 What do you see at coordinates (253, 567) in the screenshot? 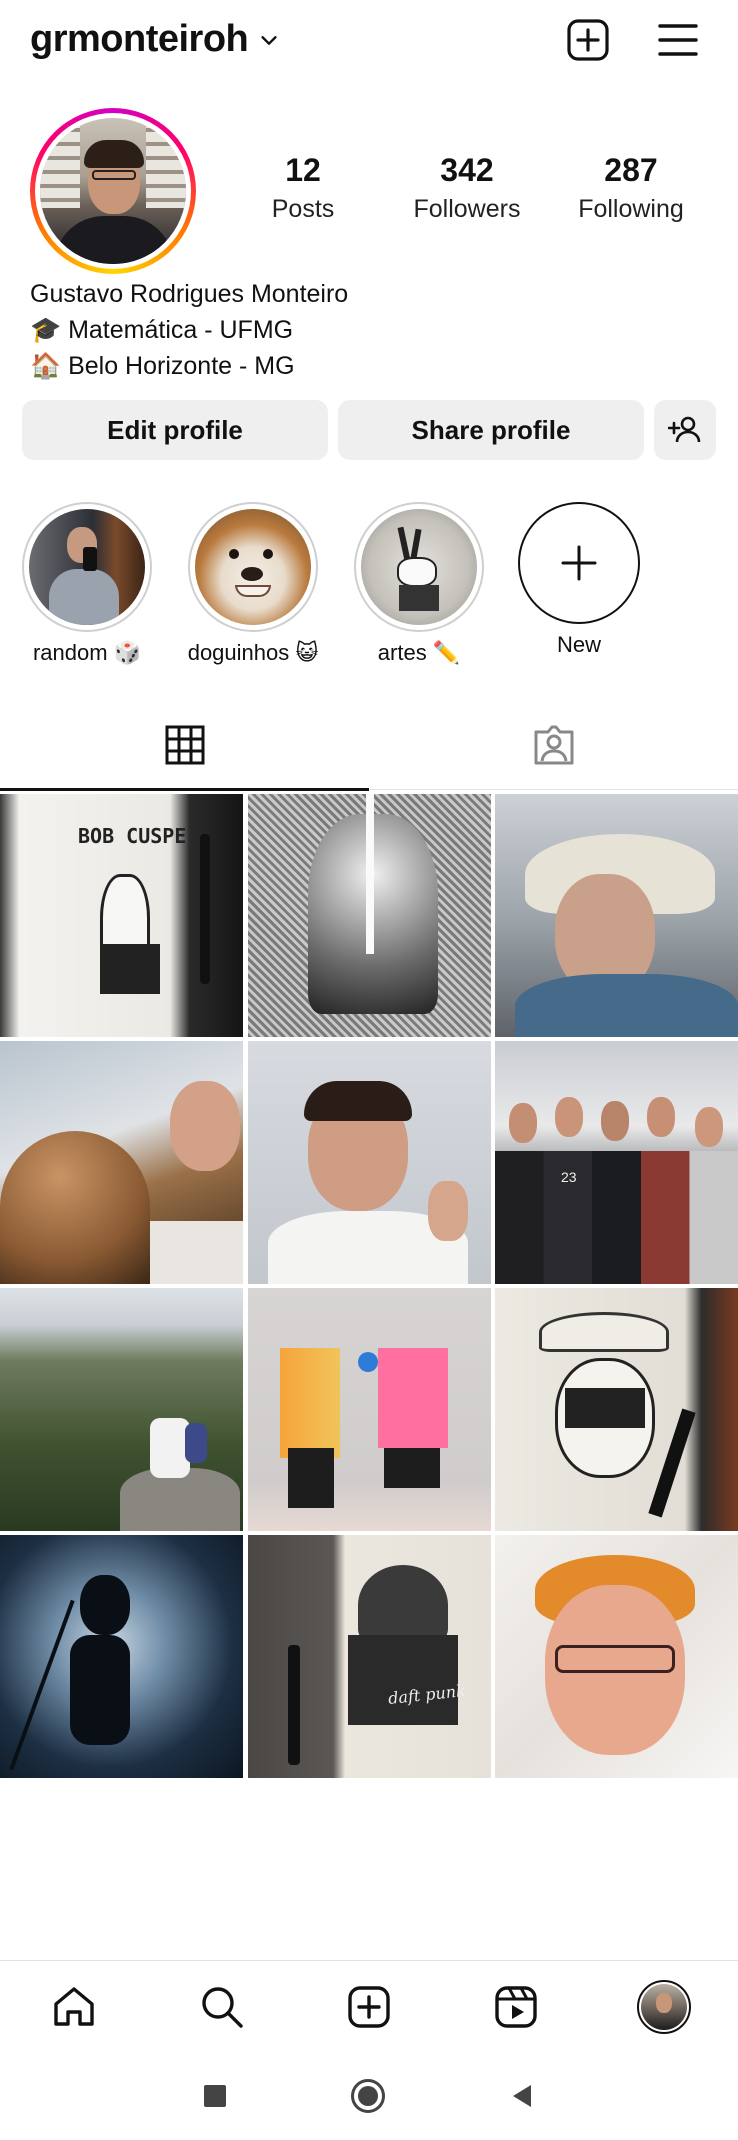
I see `highlight-doguinhos-cover` at bounding box center [253, 567].